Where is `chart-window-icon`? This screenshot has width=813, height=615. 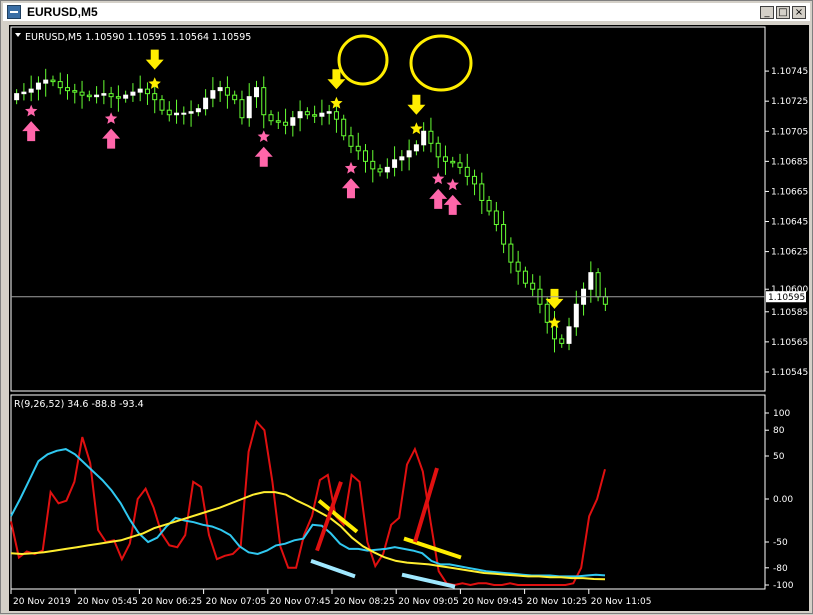 chart-window-icon is located at coordinates (14, 12).